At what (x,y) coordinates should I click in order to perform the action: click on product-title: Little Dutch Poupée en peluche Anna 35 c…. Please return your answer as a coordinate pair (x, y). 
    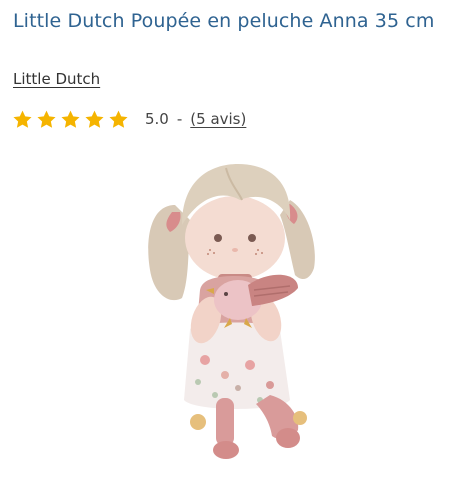
    Looking at the image, I should click on (224, 21).